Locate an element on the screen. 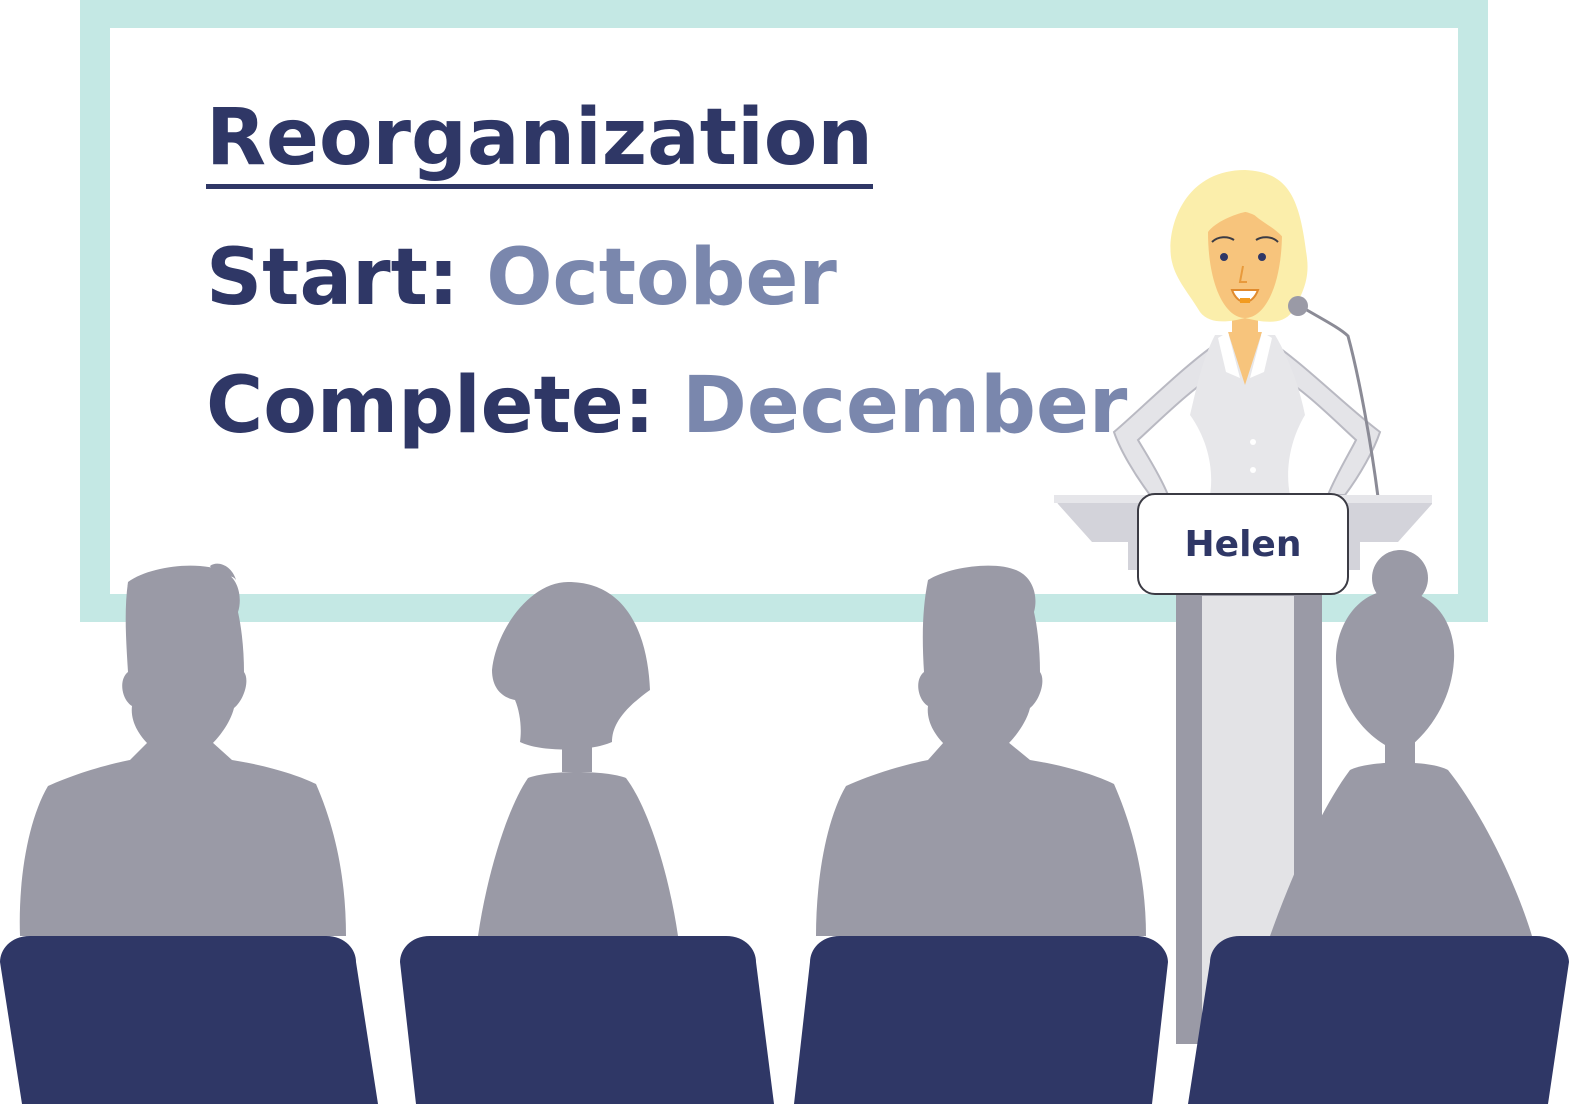 The width and height of the screenshot is (1569, 1104). person-1-body is located at coordinates (182, 839).